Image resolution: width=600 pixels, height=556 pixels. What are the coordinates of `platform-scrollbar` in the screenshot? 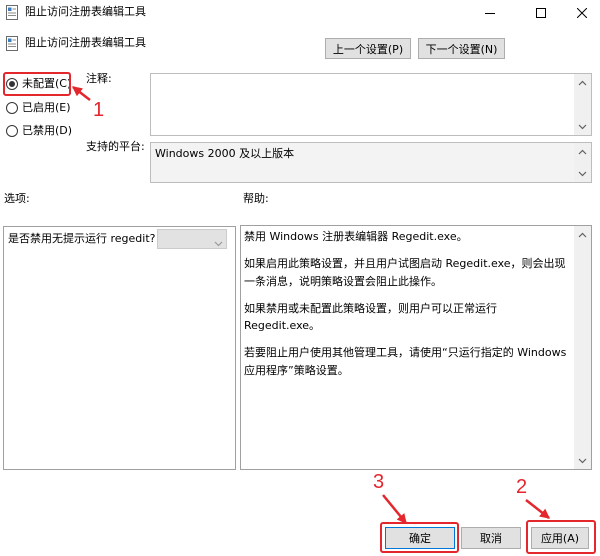 It's located at (582, 162).